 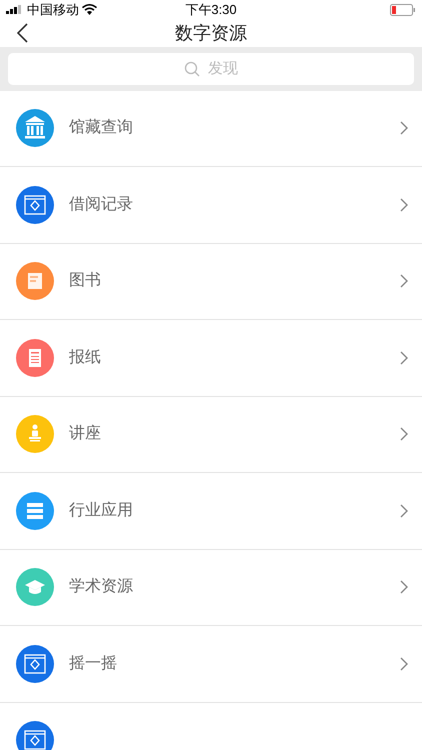 I want to click on item-label: 行业应用, so click(x=101, y=510).